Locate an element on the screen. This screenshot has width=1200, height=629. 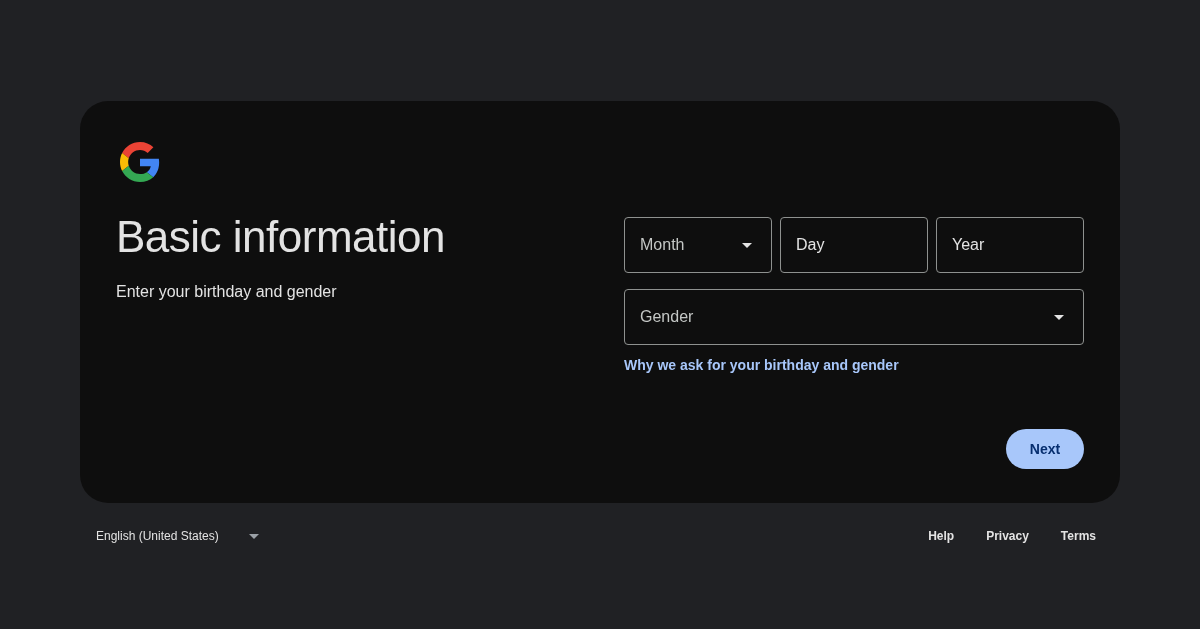
page-title: Basic information is located at coordinates (281, 237).